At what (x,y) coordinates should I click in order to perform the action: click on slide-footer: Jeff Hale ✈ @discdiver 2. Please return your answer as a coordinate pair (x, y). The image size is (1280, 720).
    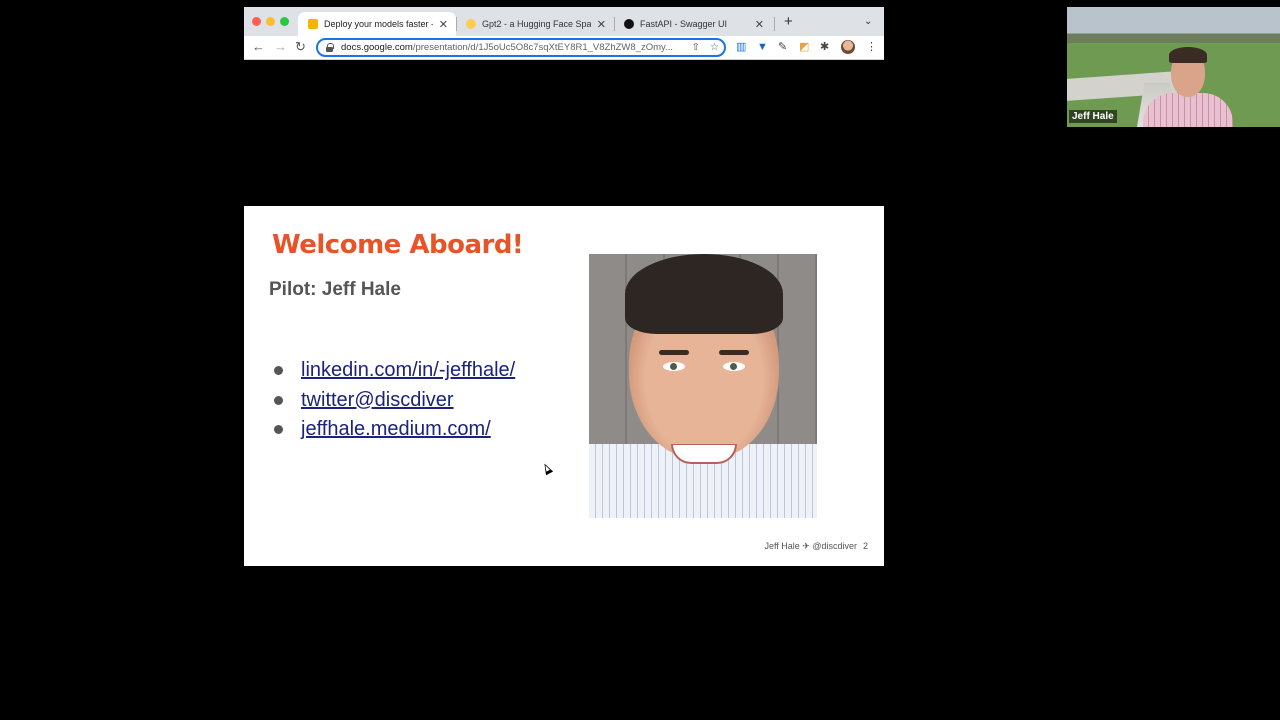
    Looking at the image, I should click on (816, 546).